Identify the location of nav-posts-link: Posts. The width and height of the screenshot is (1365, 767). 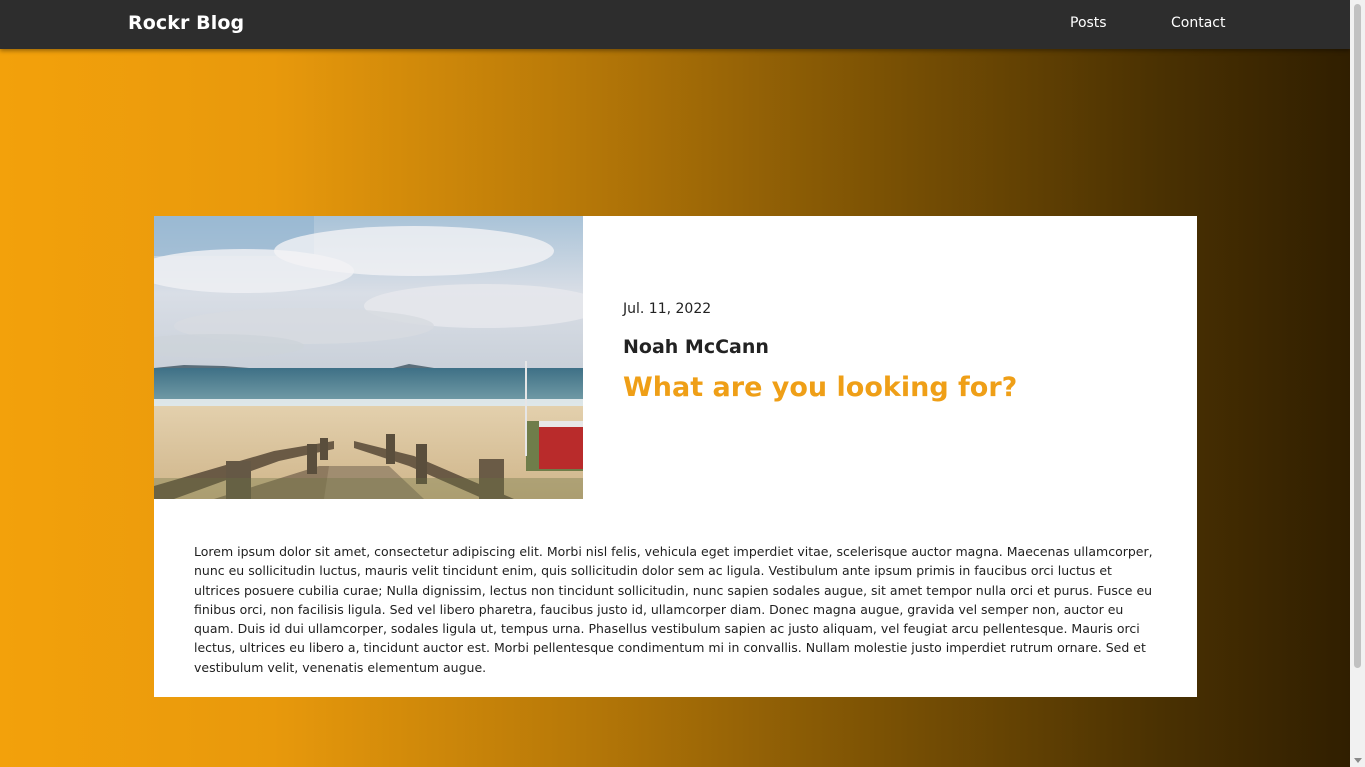
(1088, 23).